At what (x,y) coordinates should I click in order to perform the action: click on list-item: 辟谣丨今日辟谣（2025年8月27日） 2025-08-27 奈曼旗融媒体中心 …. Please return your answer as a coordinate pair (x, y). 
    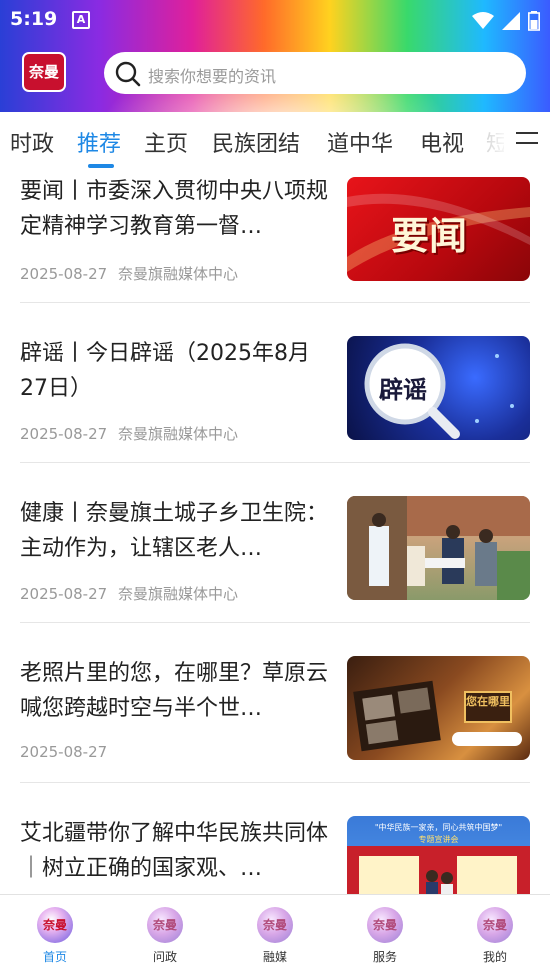
    Looking at the image, I should click on (275, 396).